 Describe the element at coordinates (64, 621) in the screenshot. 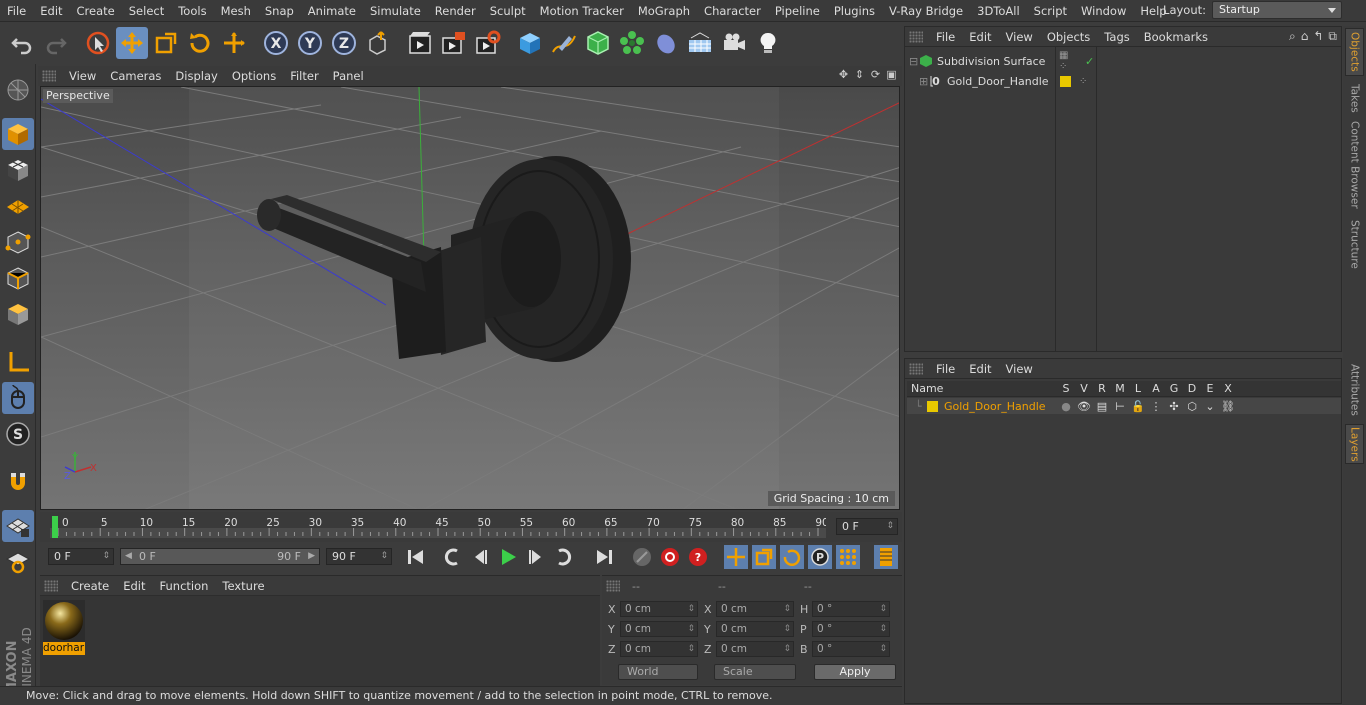

I see `material-preview` at that location.